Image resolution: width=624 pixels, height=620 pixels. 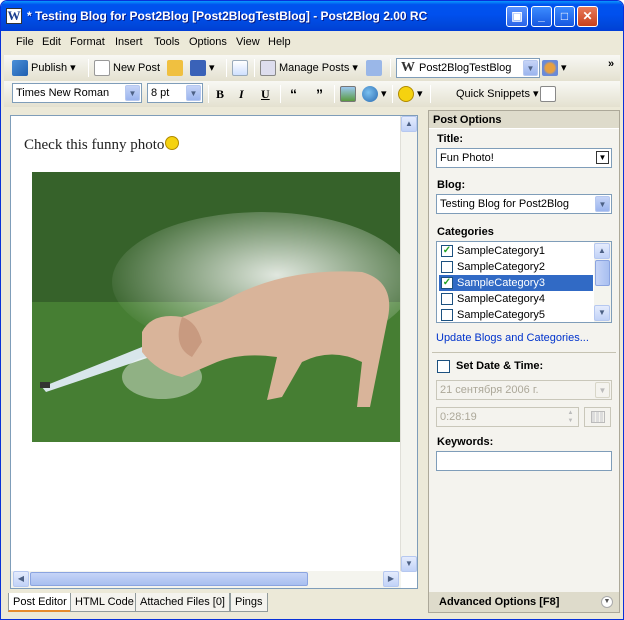 I want to click on category-label: SampleCategory2, so click(x=501, y=267).